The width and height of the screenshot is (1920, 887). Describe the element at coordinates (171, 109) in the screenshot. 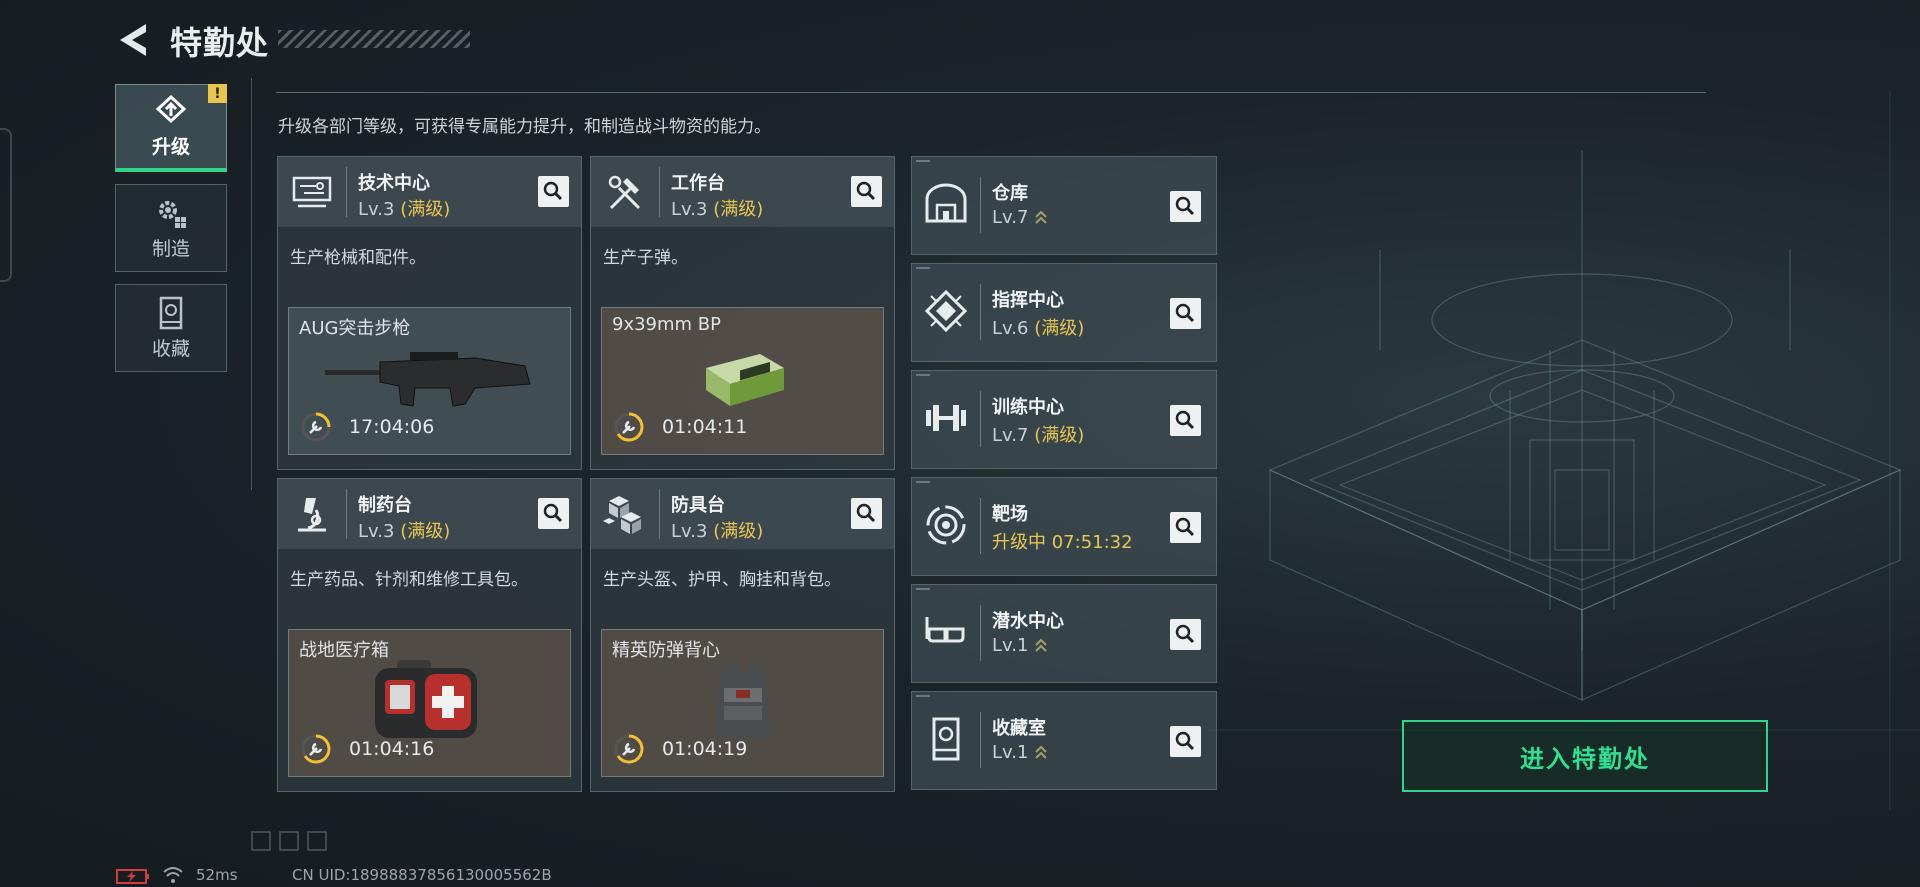

I see `upgrade-icon` at that location.